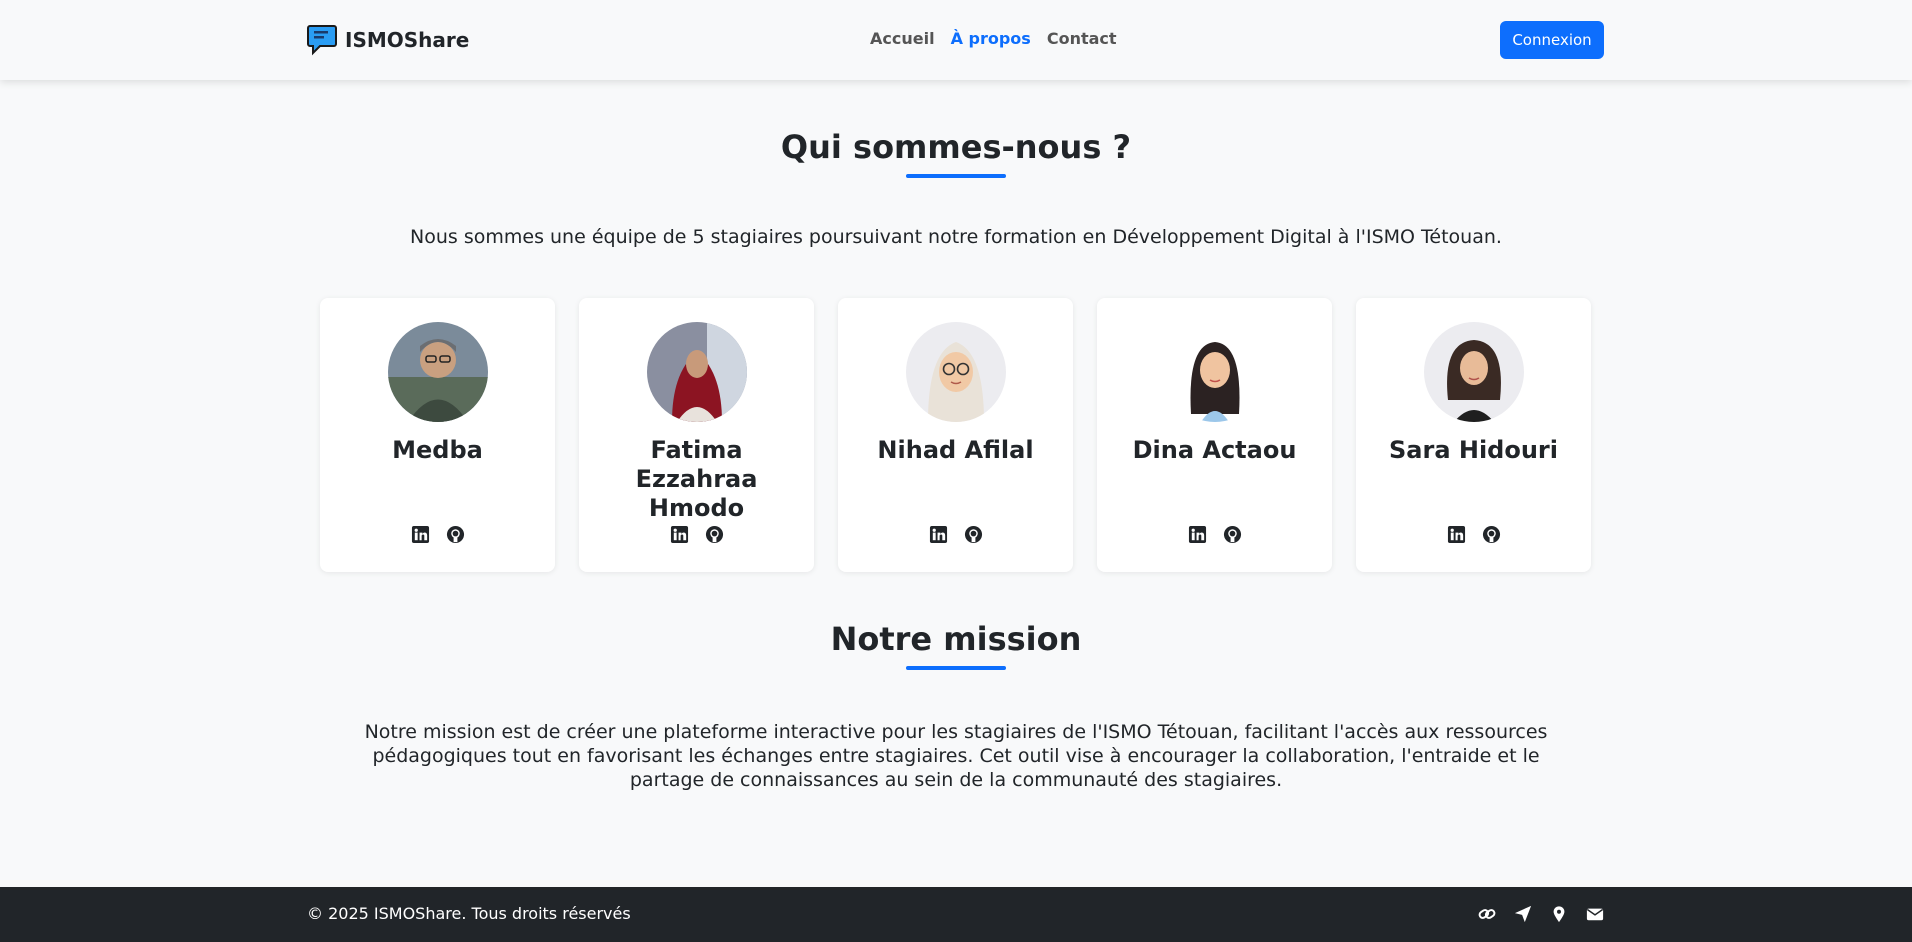 The height and width of the screenshot is (942, 1912). I want to click on mission-title: Notre mission, so click(956, 639).